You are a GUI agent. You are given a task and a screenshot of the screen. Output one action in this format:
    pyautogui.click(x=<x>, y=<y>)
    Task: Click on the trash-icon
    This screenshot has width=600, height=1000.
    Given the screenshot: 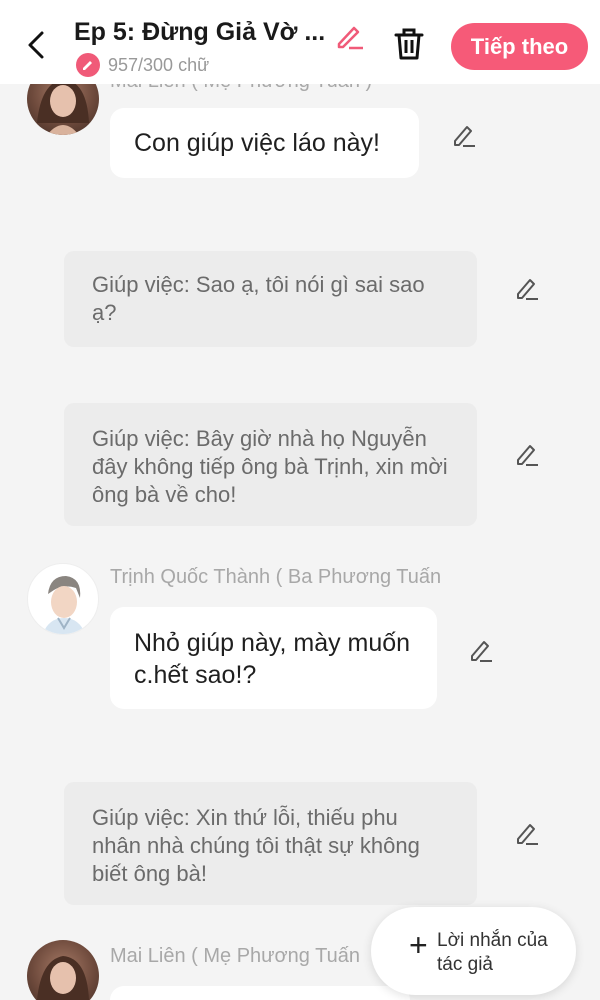 What is the action you would take?
    pyautogui.click(x=409, y=44)
    